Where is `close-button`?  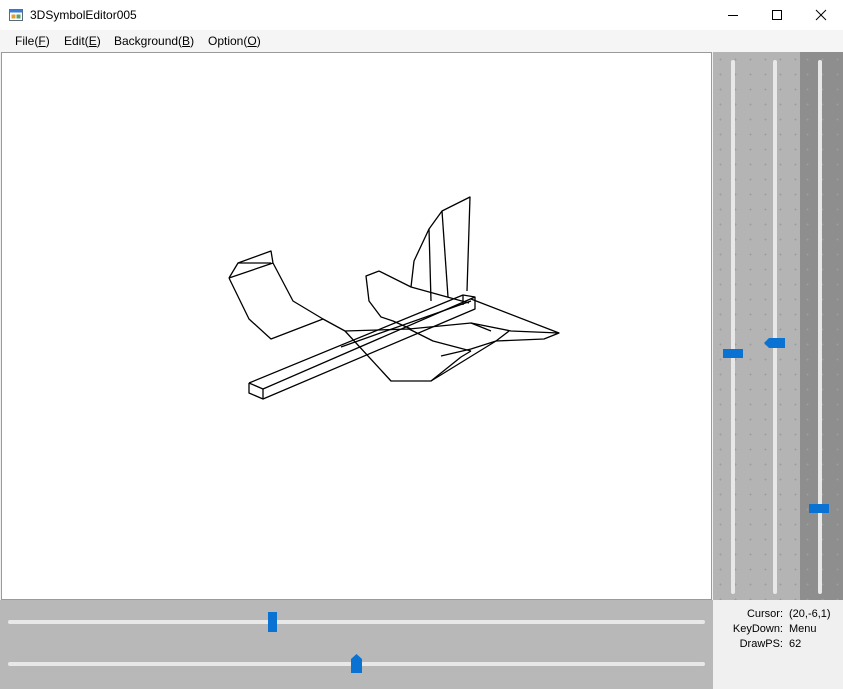 close-button is located at coordinates (821, 15).